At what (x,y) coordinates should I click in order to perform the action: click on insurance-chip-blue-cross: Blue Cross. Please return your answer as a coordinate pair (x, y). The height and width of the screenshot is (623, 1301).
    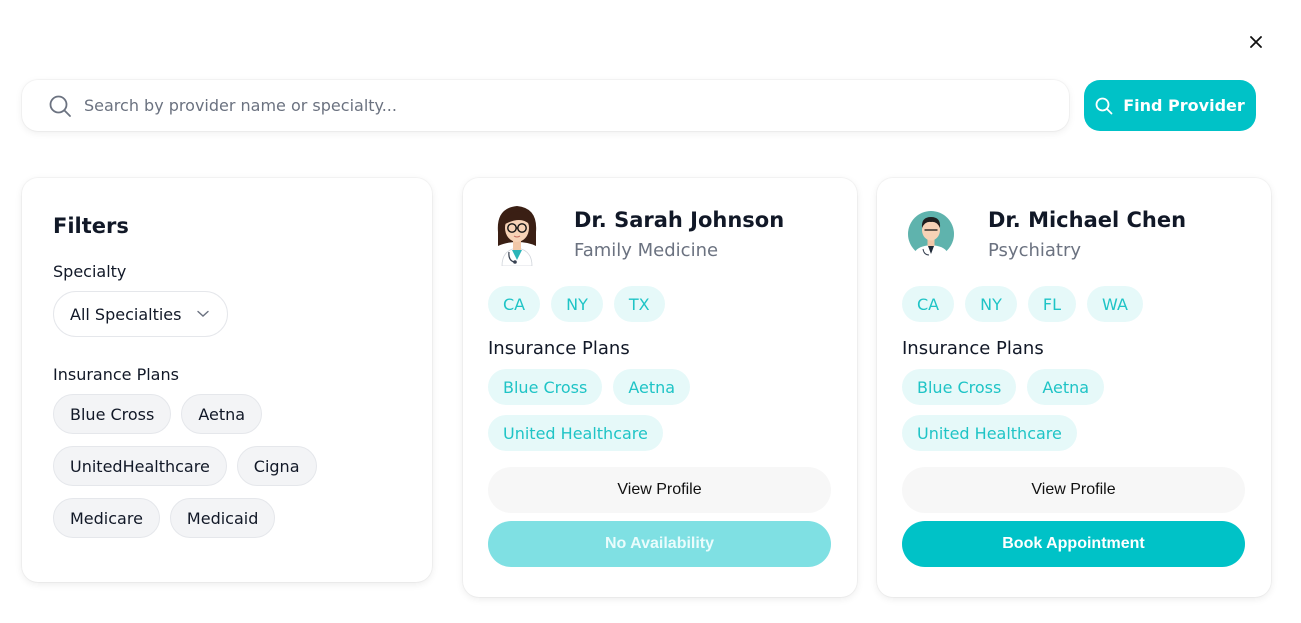
    Looking at the image, I should click on (112, 414).